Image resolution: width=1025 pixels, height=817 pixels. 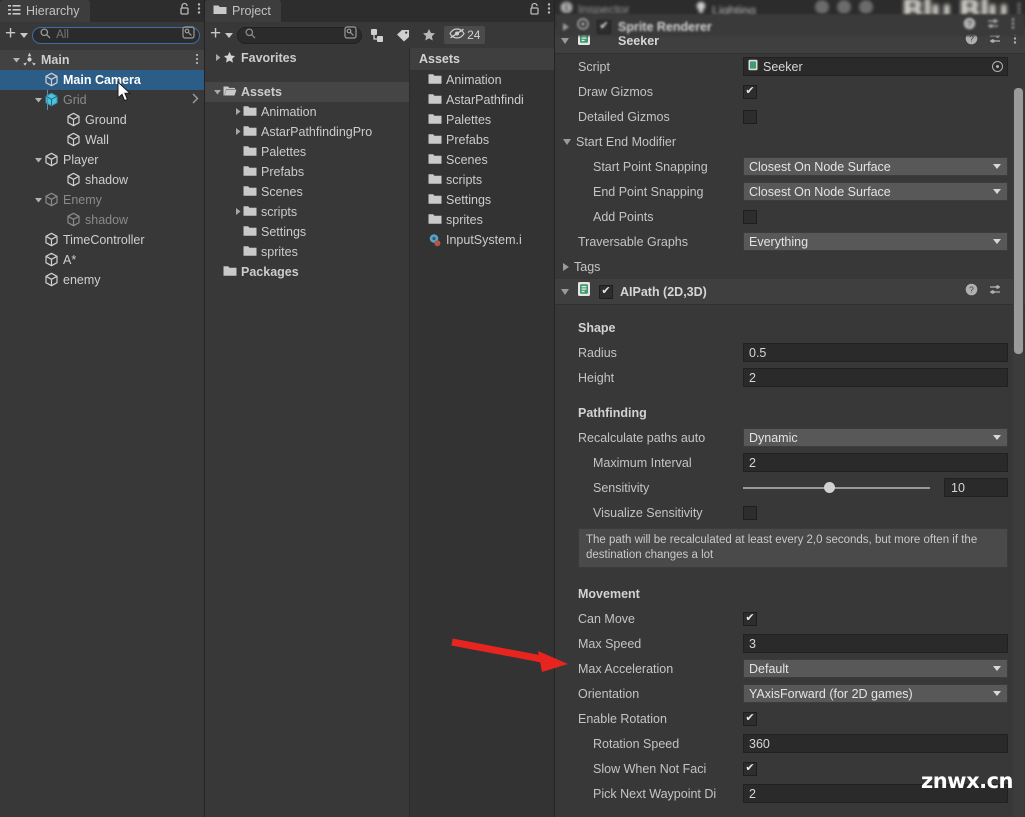 I want to click on filter-by-label-icon, so click(x=403, y=35).